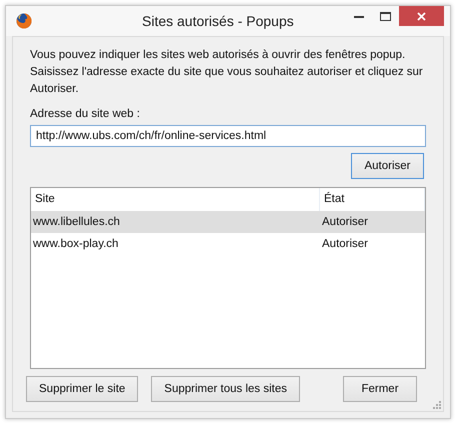 The width and height of the screenshot is (458, 425). I want to click on close-icon, so click(421, 16).